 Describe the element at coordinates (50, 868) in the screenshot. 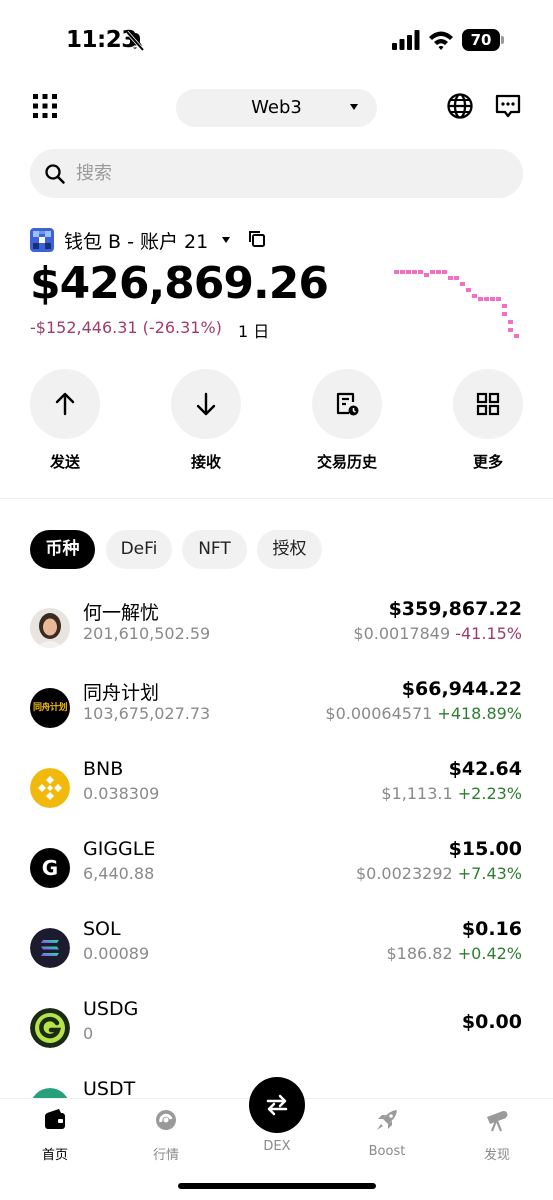

I see `giggle-logo: G` at that location.